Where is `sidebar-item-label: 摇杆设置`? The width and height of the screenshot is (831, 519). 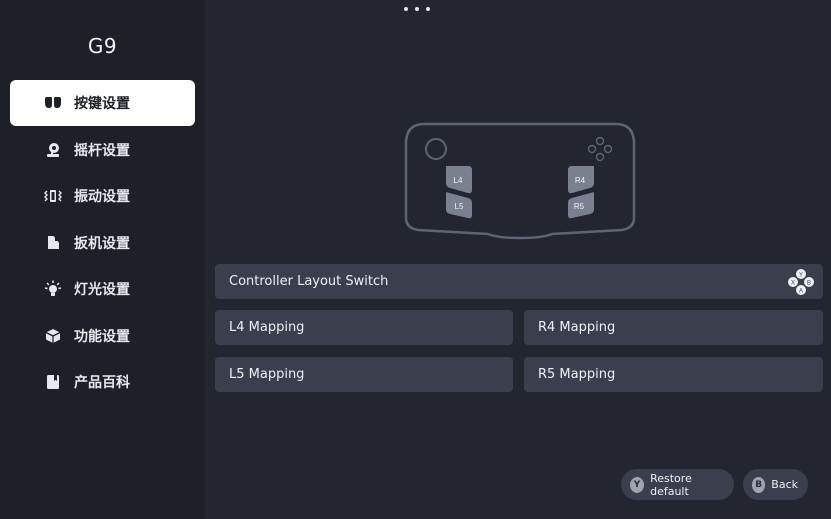
sidebar-item-label: 摇杆设置 is located at coordinates (102, 150).